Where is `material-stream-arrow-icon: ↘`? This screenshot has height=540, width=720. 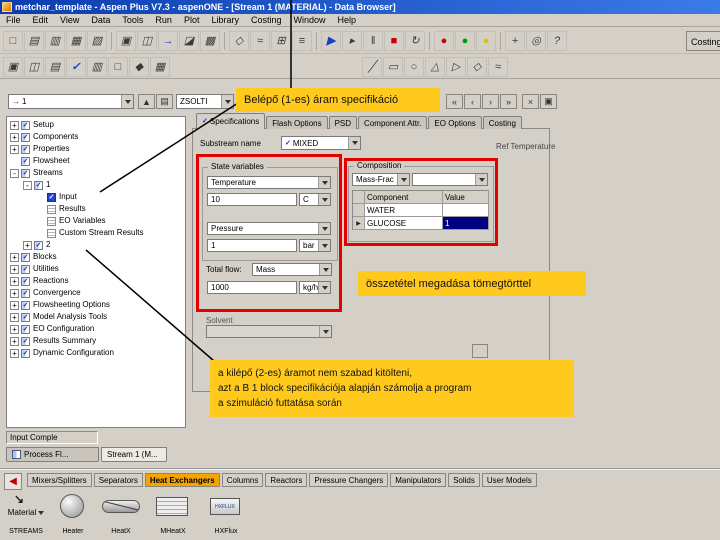 material-stream-arrow-icon: ↘ is located at coordinates (19, 499).